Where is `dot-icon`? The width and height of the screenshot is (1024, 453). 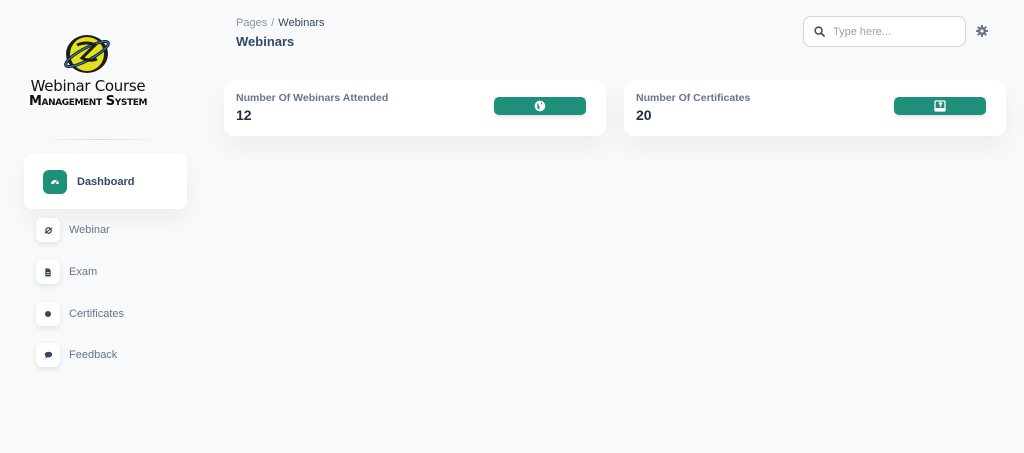
dot-icon is located at coordinates (48, 314).